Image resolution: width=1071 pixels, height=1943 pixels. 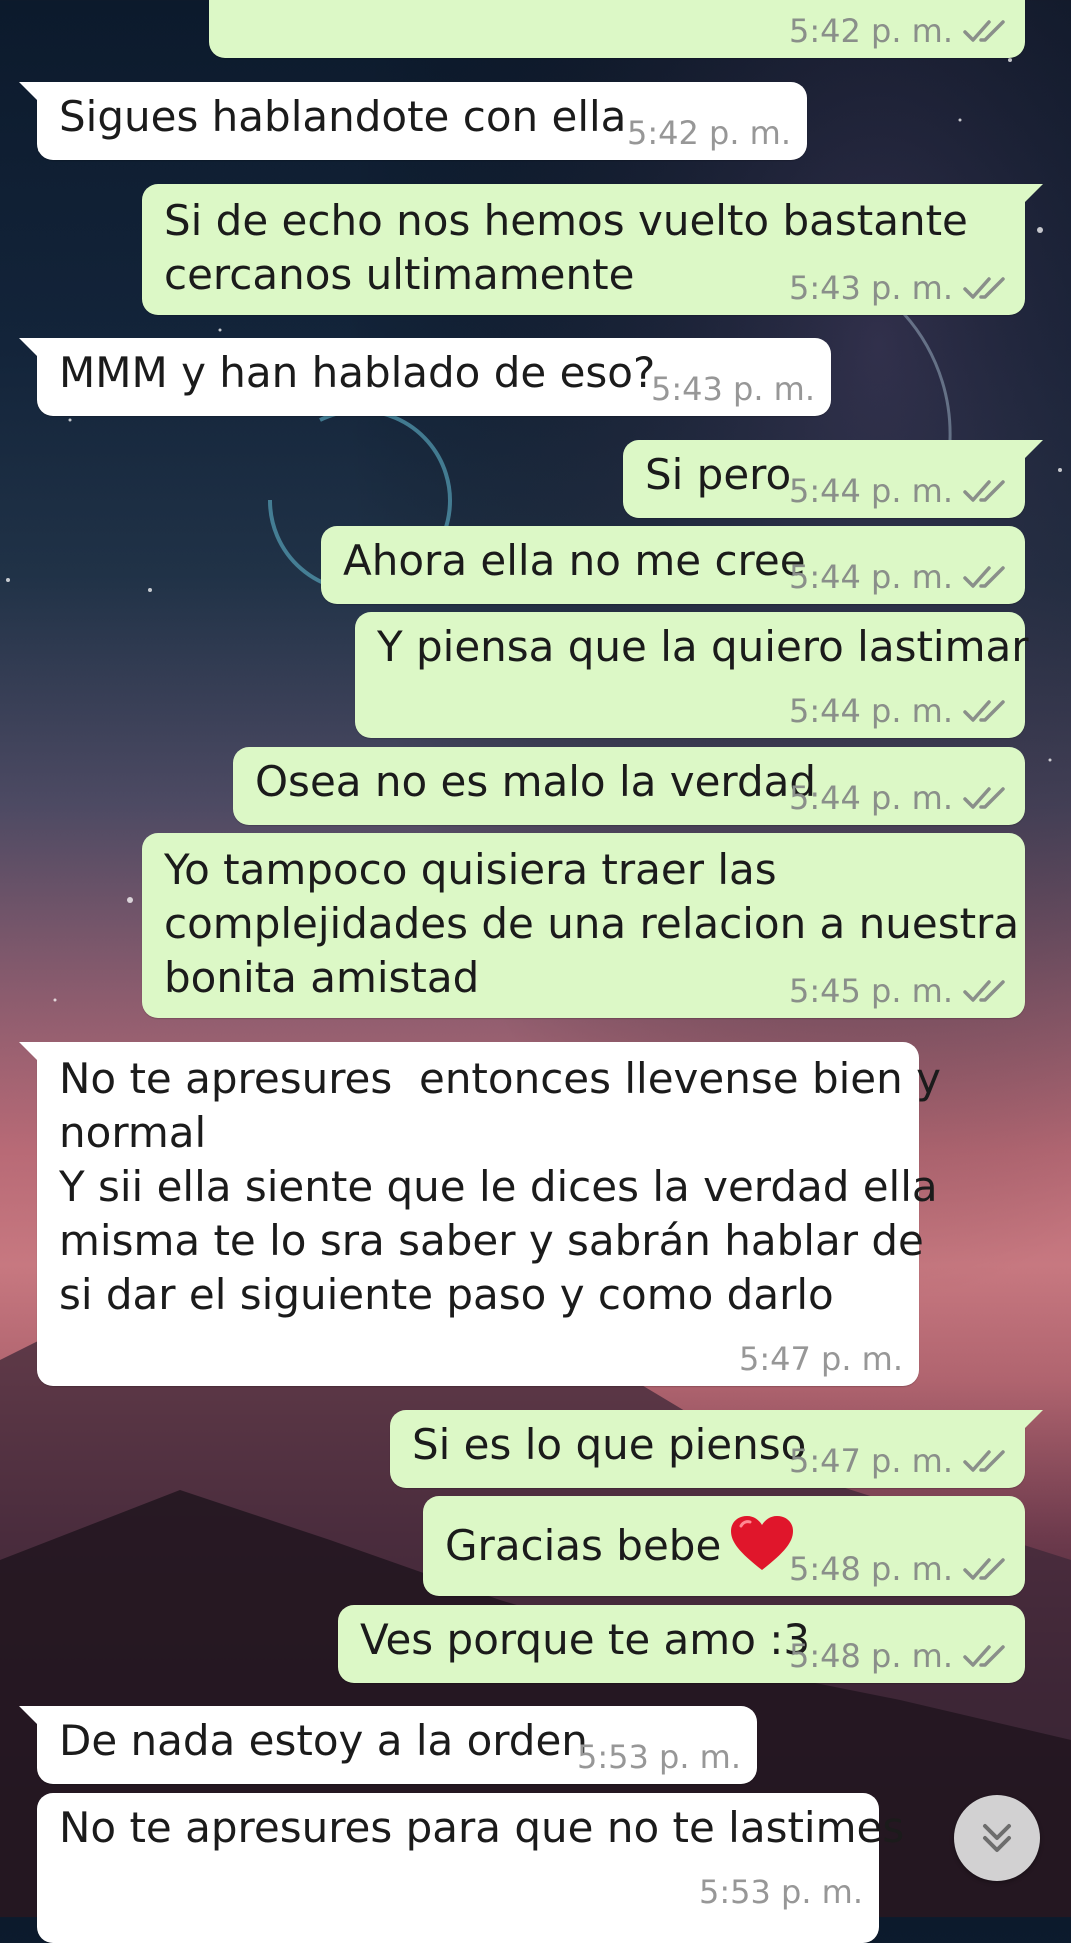 What do you see at coordinates (718, 474) in the screenshot?
I see `message-text: Si pero` at bounding box center [718, 474].